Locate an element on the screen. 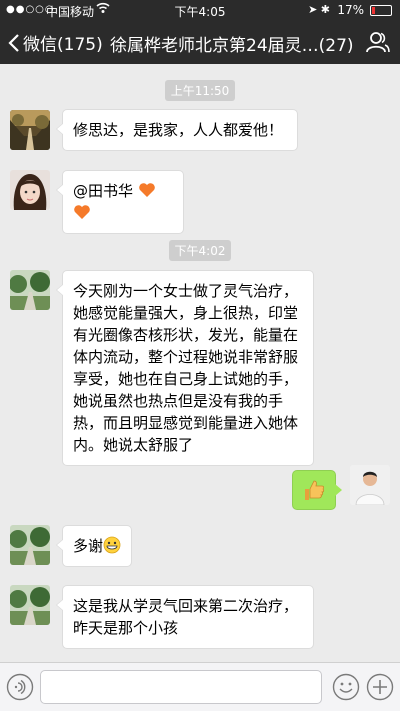  back-button: 微信(175) is located at coordinates (55, 42).